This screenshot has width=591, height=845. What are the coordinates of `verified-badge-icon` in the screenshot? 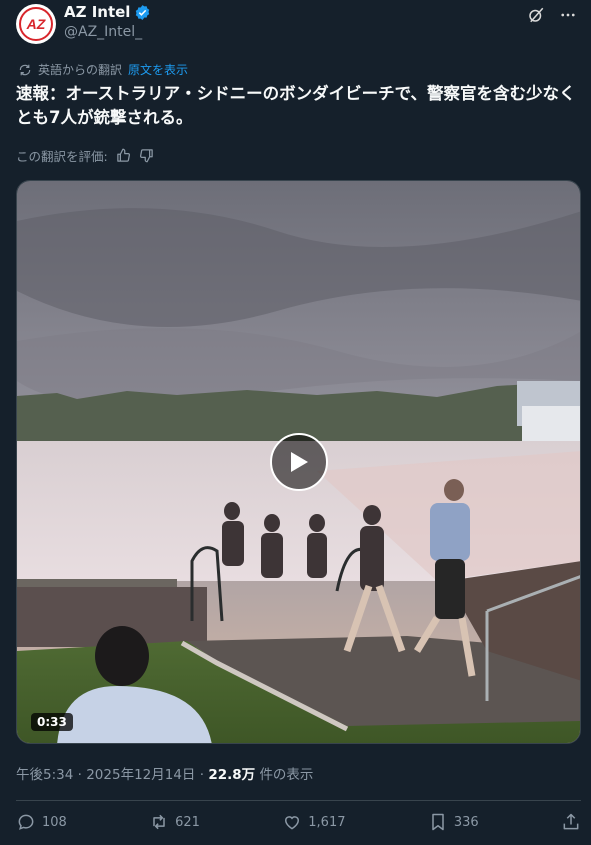 It's located at (143, 12).